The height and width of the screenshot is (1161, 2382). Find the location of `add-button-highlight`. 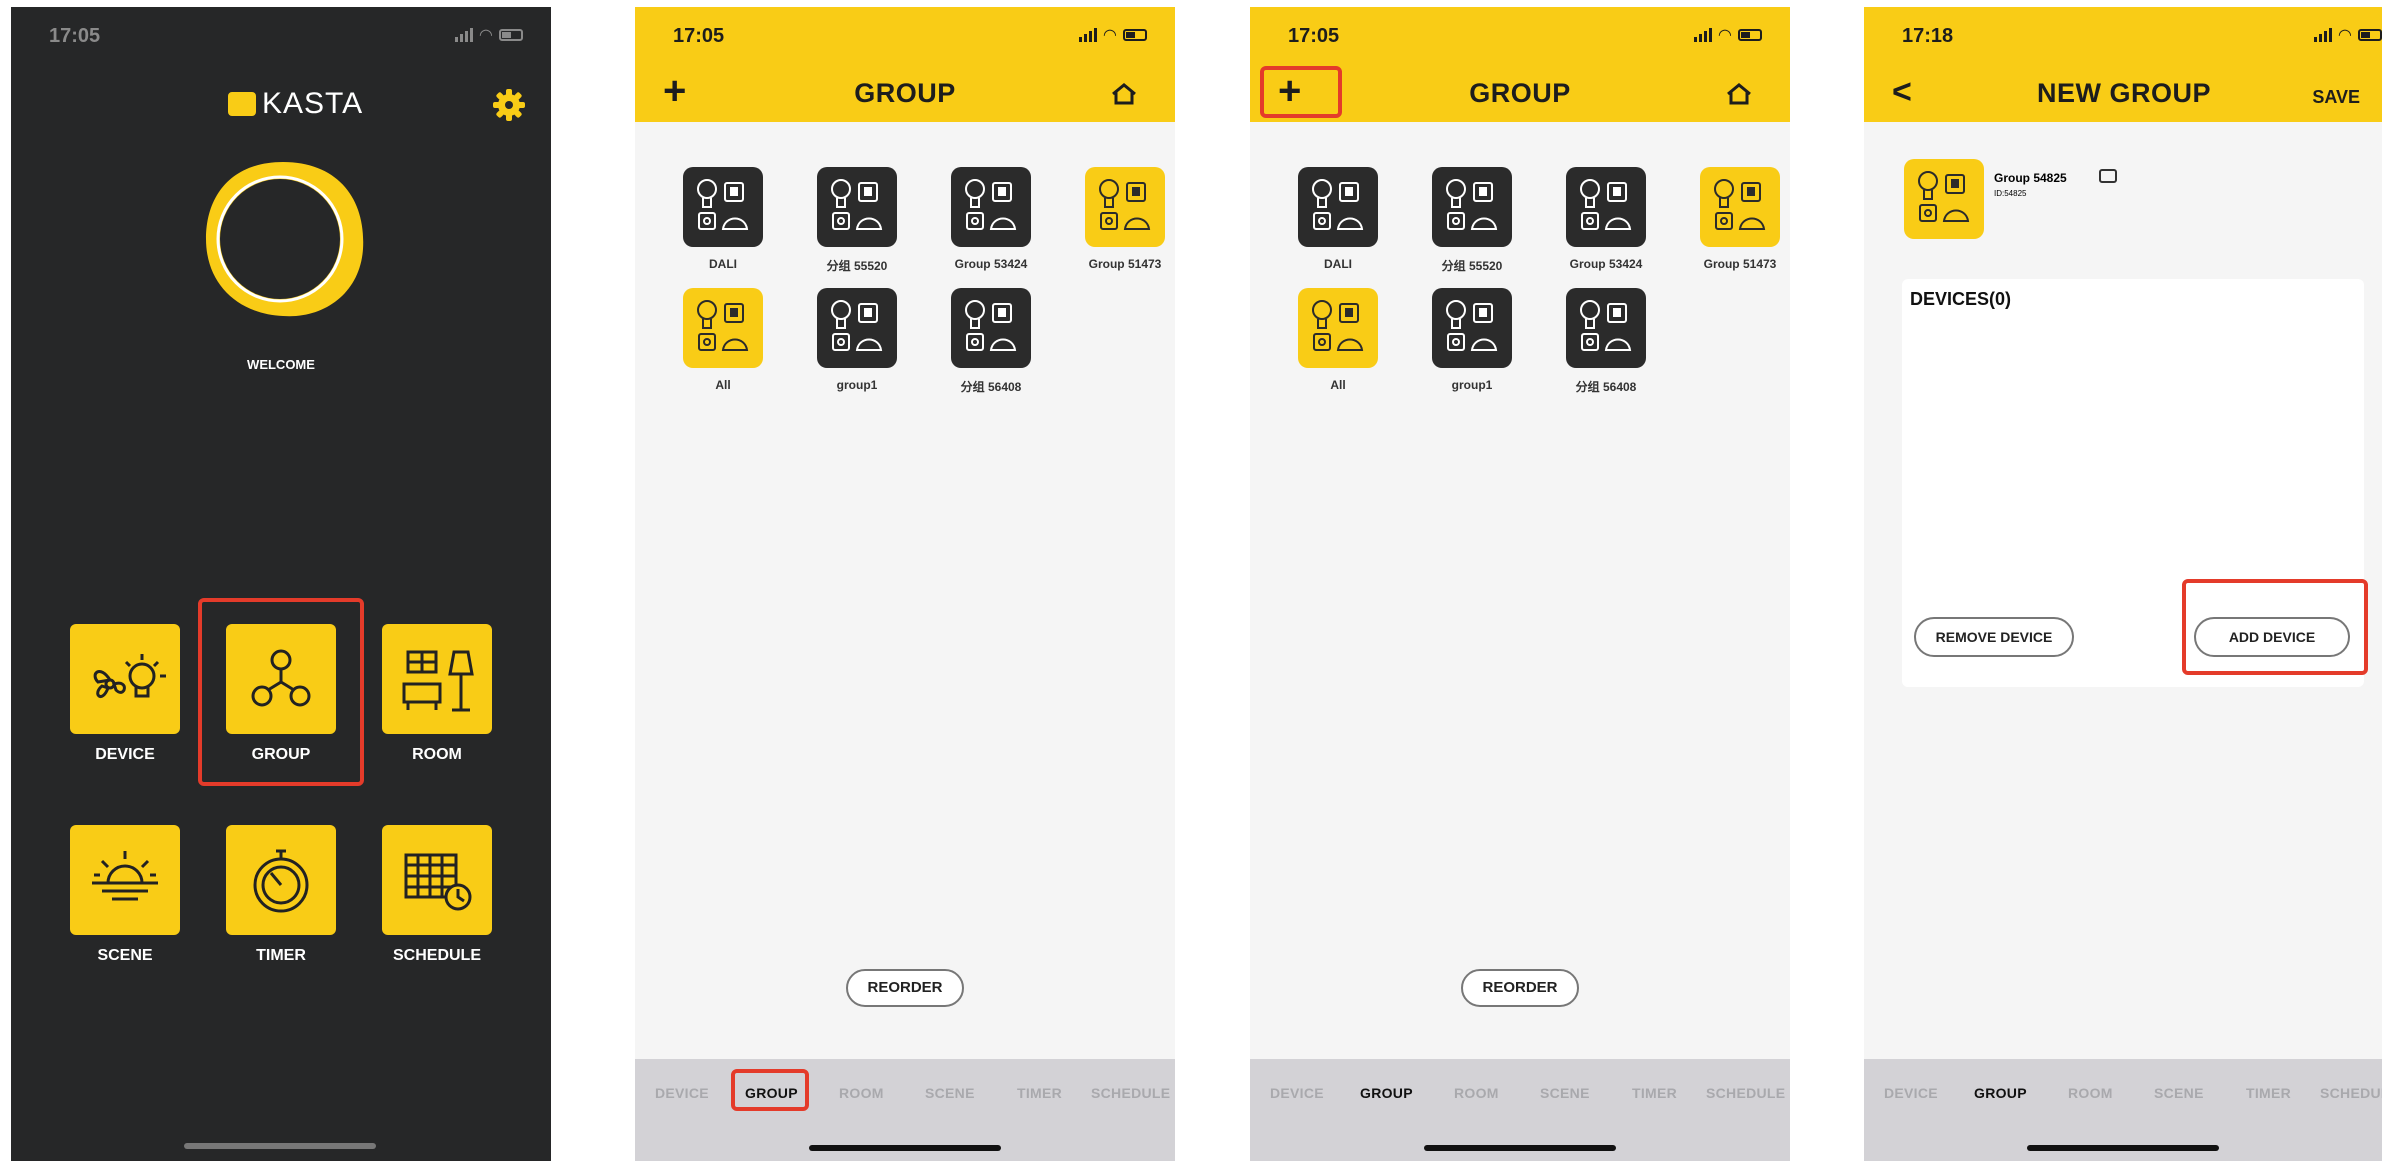

add-button-highlight is located at coordinates (1301, 92).